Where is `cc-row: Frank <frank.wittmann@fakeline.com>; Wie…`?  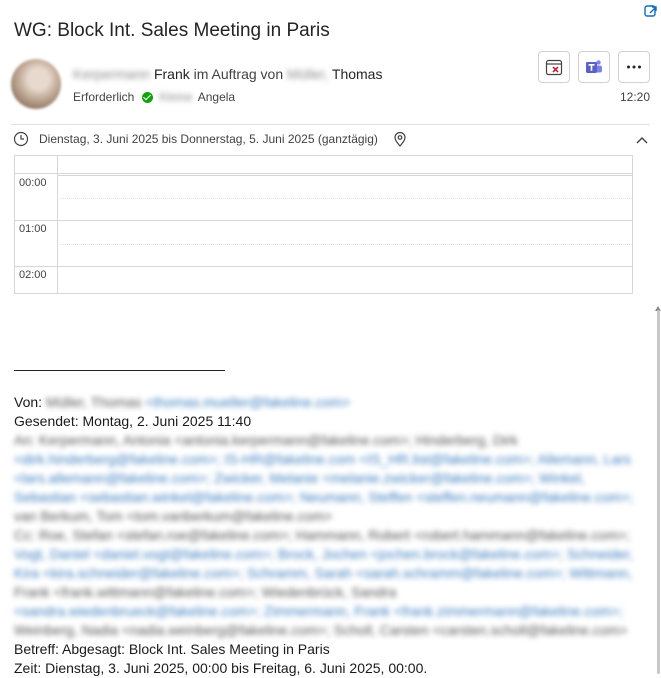
cc-row: Frank <frank.wittmann@fakeline.com>; Wie… is located at coordinates (331, 592).